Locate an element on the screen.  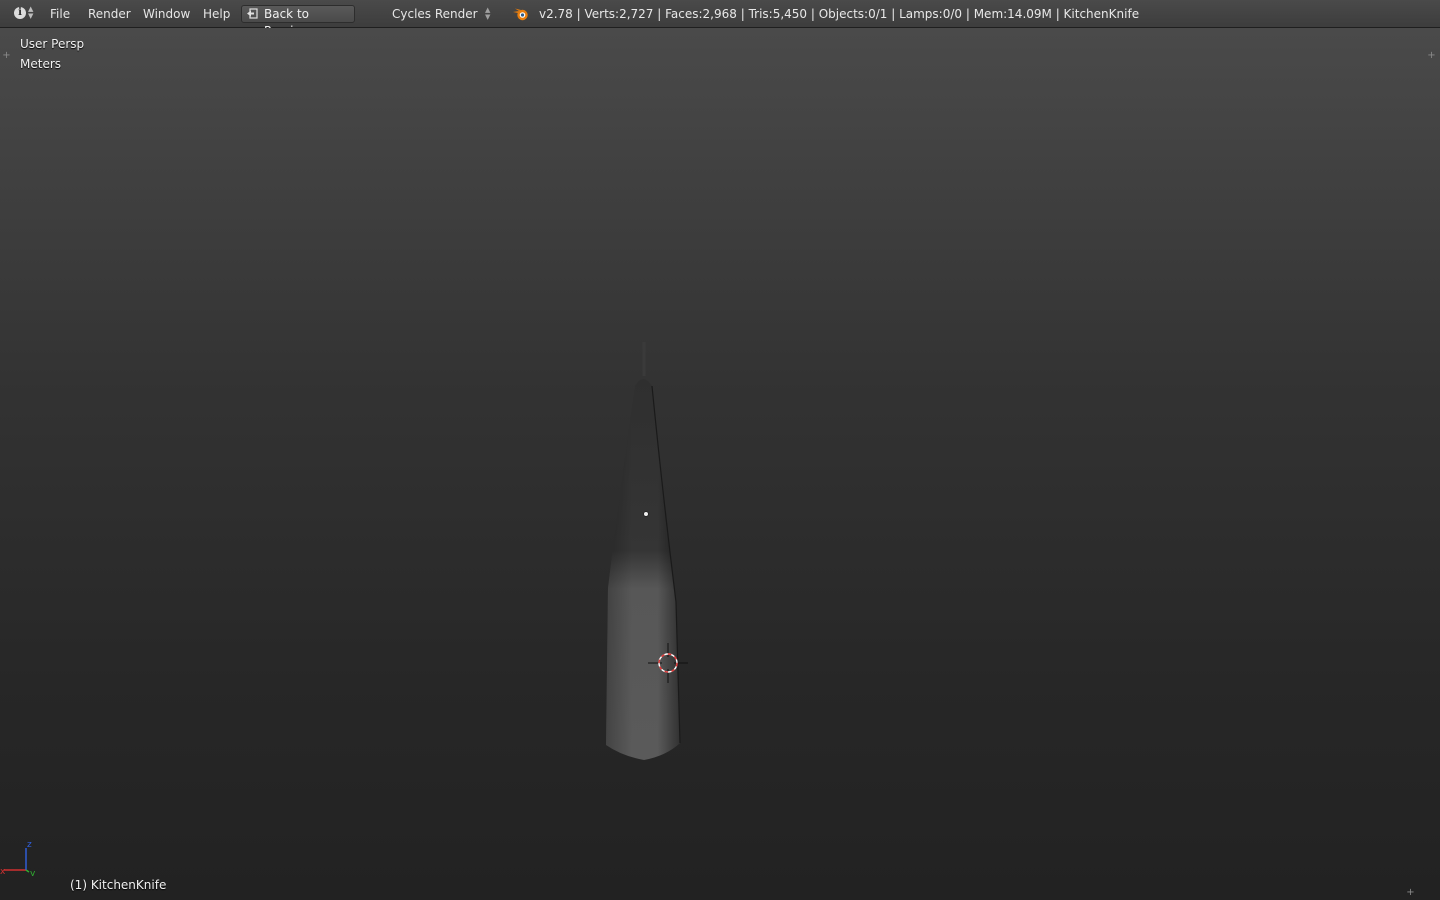
kitchen-knife-mesh is located at coordinates (645, 558).